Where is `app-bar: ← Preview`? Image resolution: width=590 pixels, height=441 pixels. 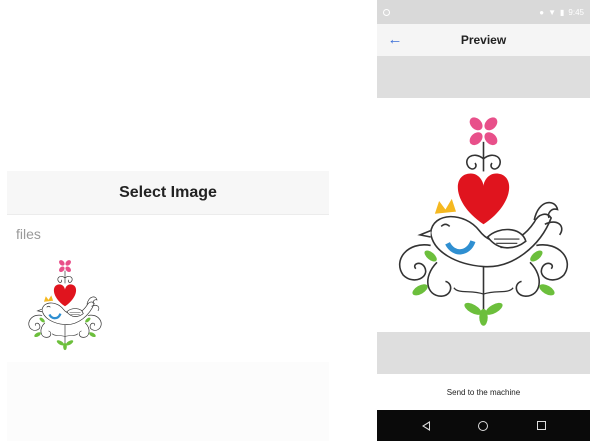 app-bar: ← Preview is located at coordinates (483, 40).